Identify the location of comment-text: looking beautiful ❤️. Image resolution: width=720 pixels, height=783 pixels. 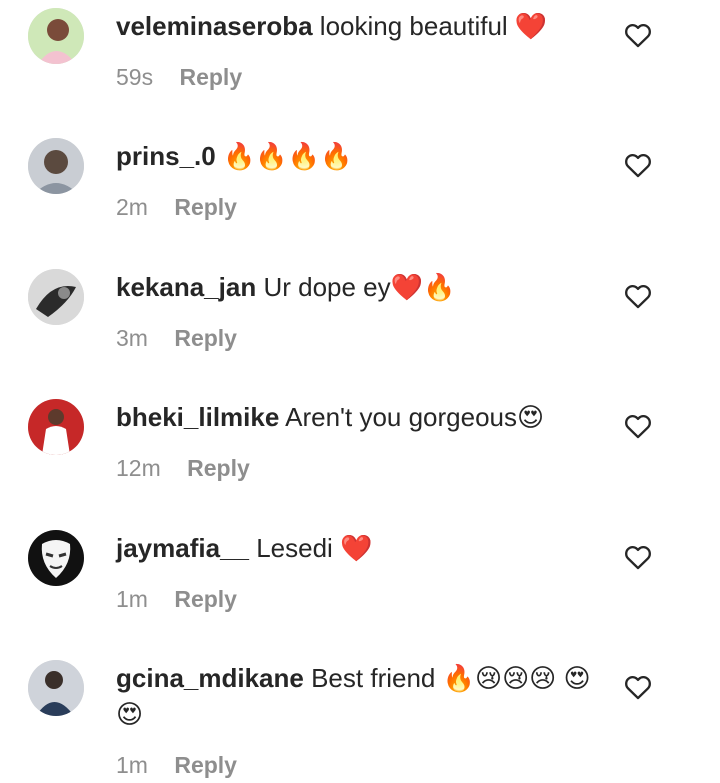
(433, 26).